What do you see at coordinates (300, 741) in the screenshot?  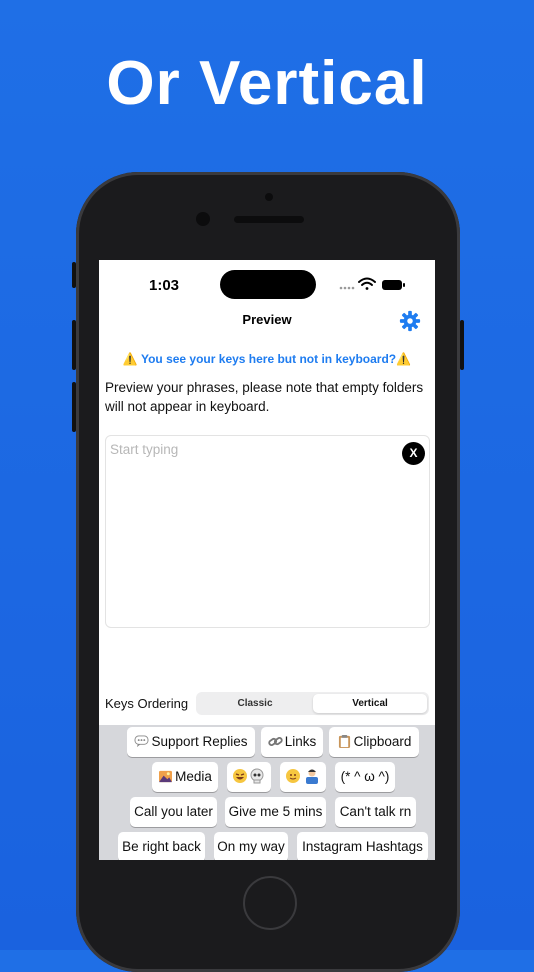 I see `key-label: Links` at bounding box center [300, 741].